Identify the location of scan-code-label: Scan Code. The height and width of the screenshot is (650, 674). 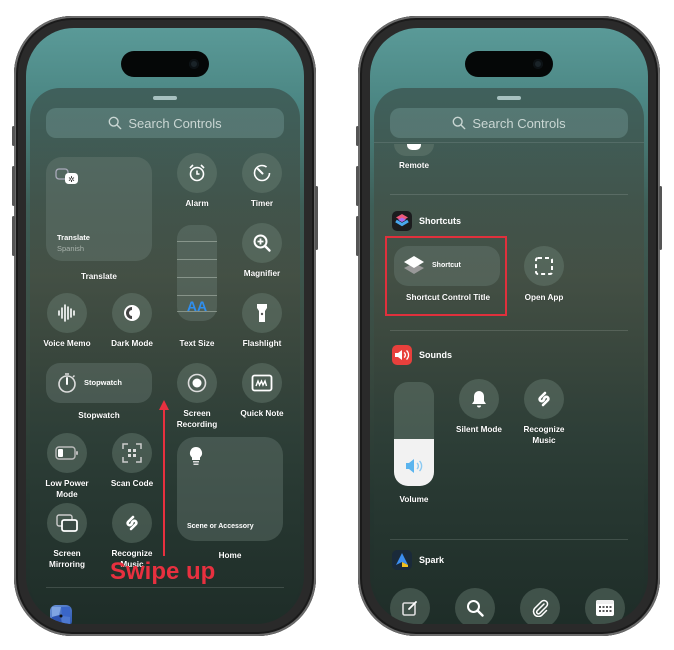
(132, 483).